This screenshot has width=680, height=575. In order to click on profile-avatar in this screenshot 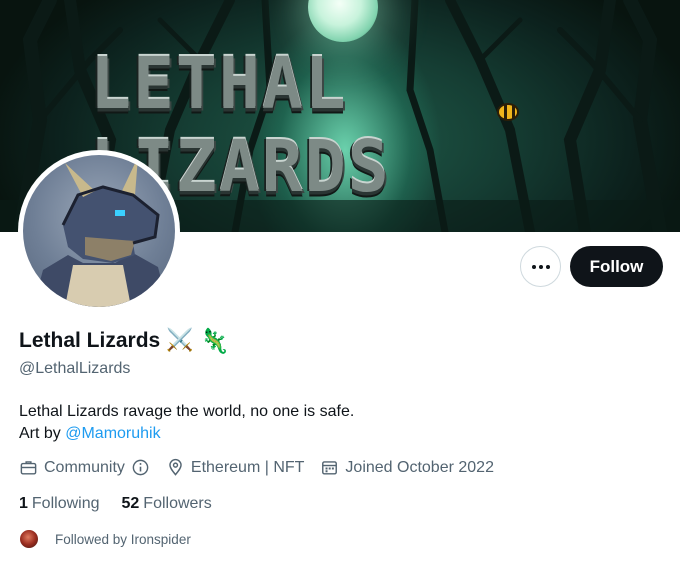, I will do `click(99, 231)`.